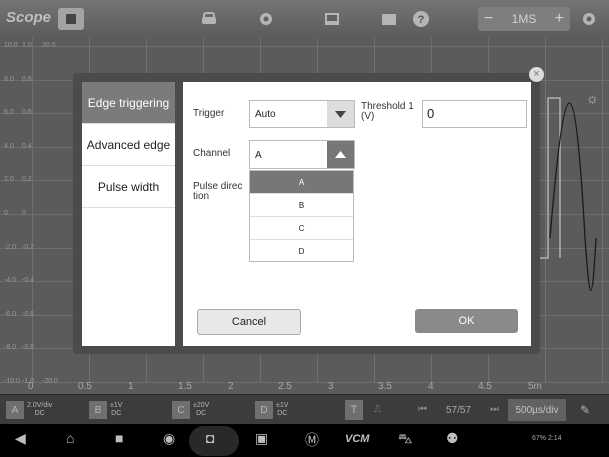 The width and height of the screenshot is (609, 457). I want to click on chevron-up-icon, so click(340, 154).